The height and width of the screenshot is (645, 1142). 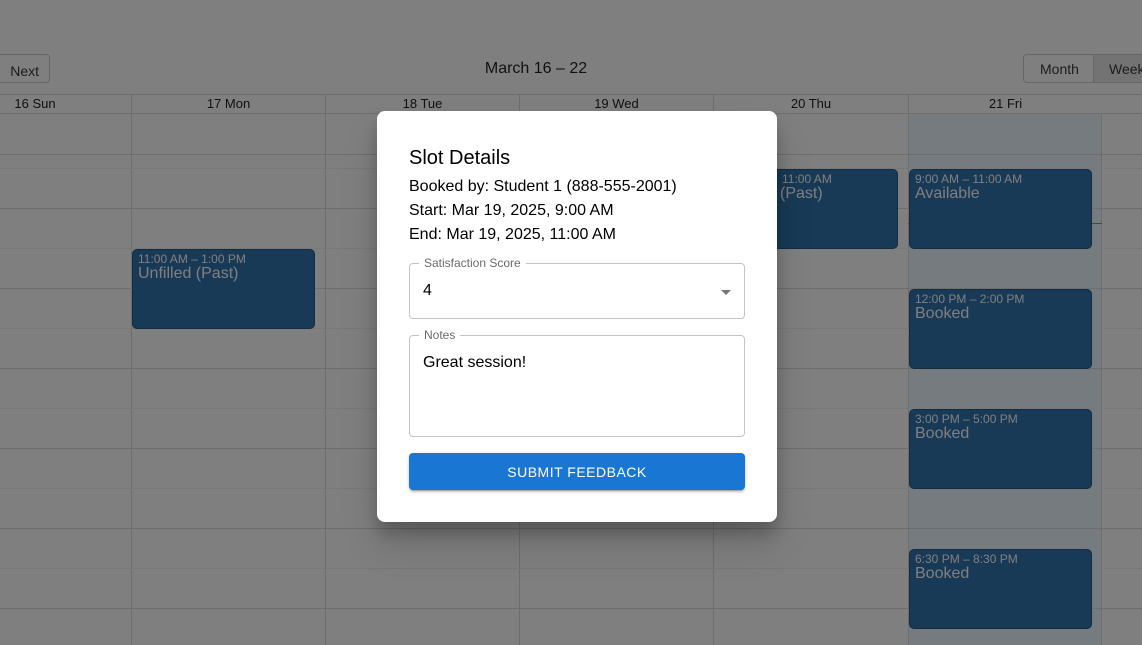 I want to click on dropdown-arrow-icon, so click(x=726, y=292).